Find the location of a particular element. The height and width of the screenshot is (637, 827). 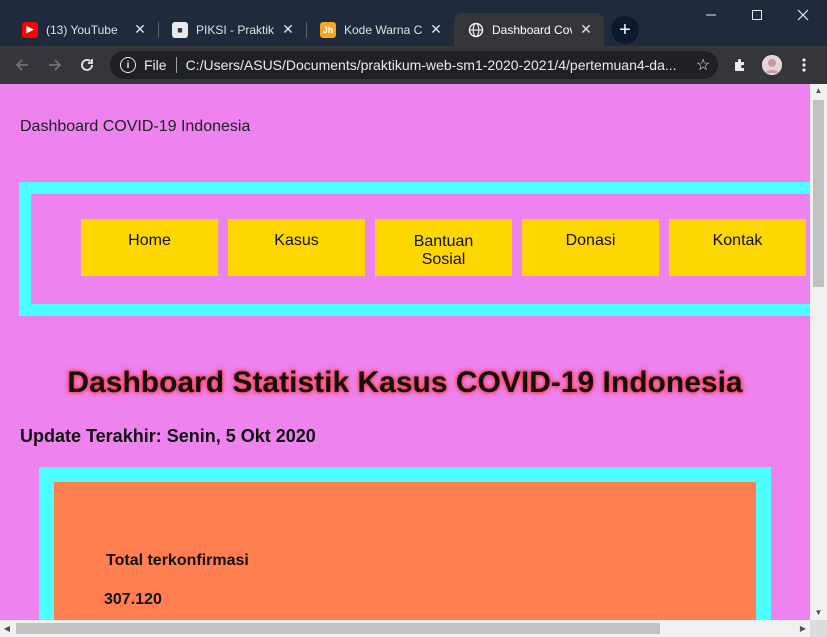

site-title: Dashboard COVID-19 Indonesia is located at coordinates (135, 126).